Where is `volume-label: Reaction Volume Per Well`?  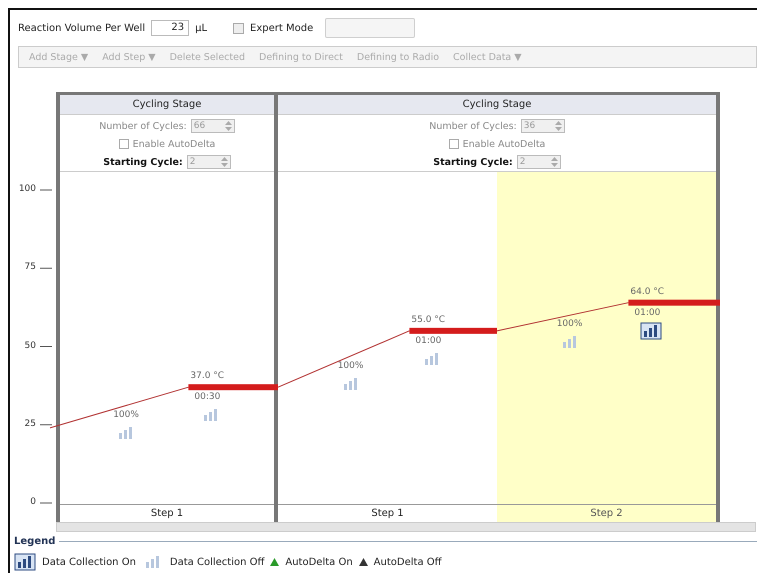
volume-label: Reaction Volume Per Well is located at coordinates (82, 28).